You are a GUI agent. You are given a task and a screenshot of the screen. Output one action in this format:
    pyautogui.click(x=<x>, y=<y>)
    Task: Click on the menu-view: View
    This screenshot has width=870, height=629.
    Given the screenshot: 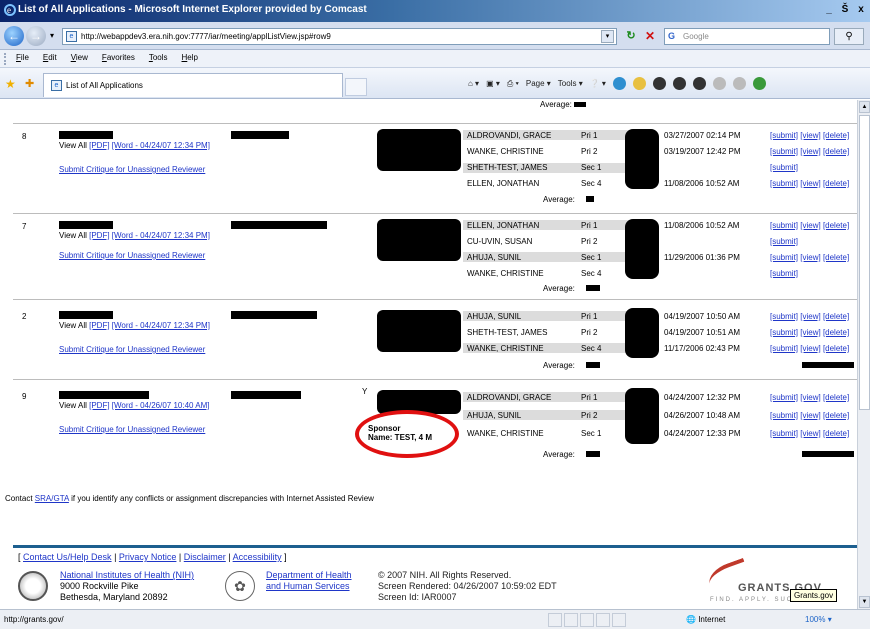 What is the action you would take?
    pyautogui.click(x=79, y=57)
    